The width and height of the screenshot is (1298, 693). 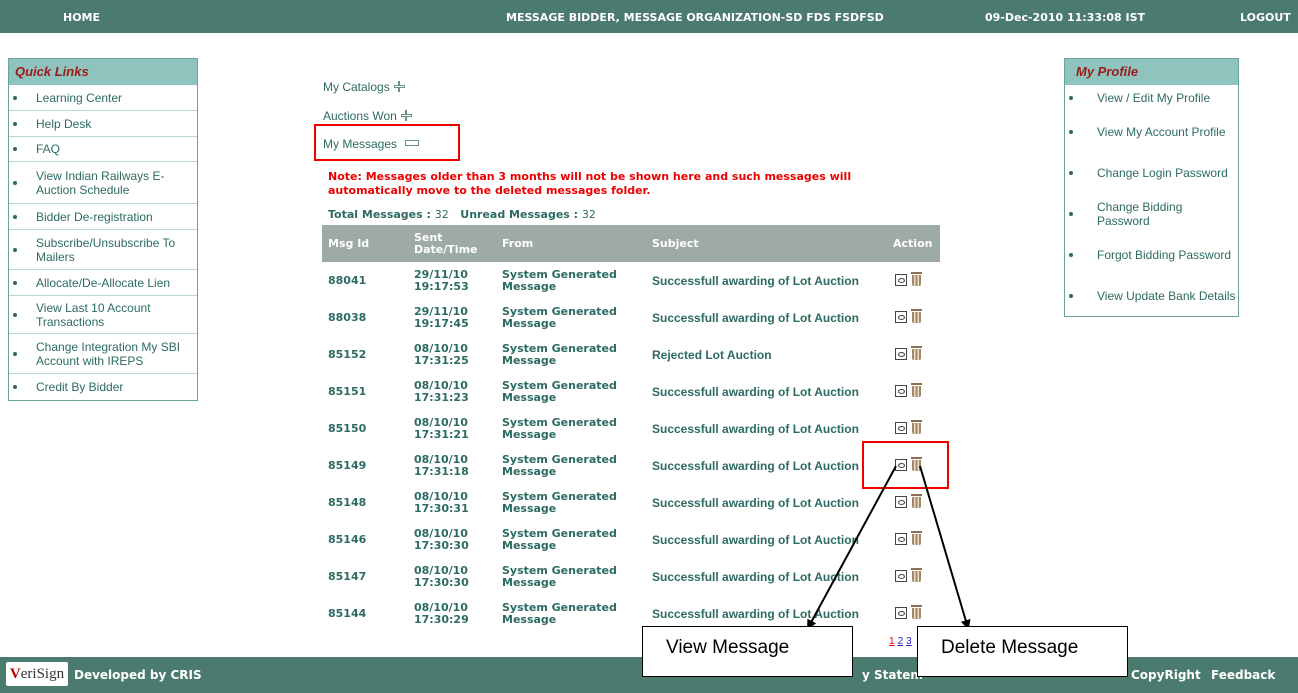 I want to click on page-link: 2, so click(x=901, y=641).